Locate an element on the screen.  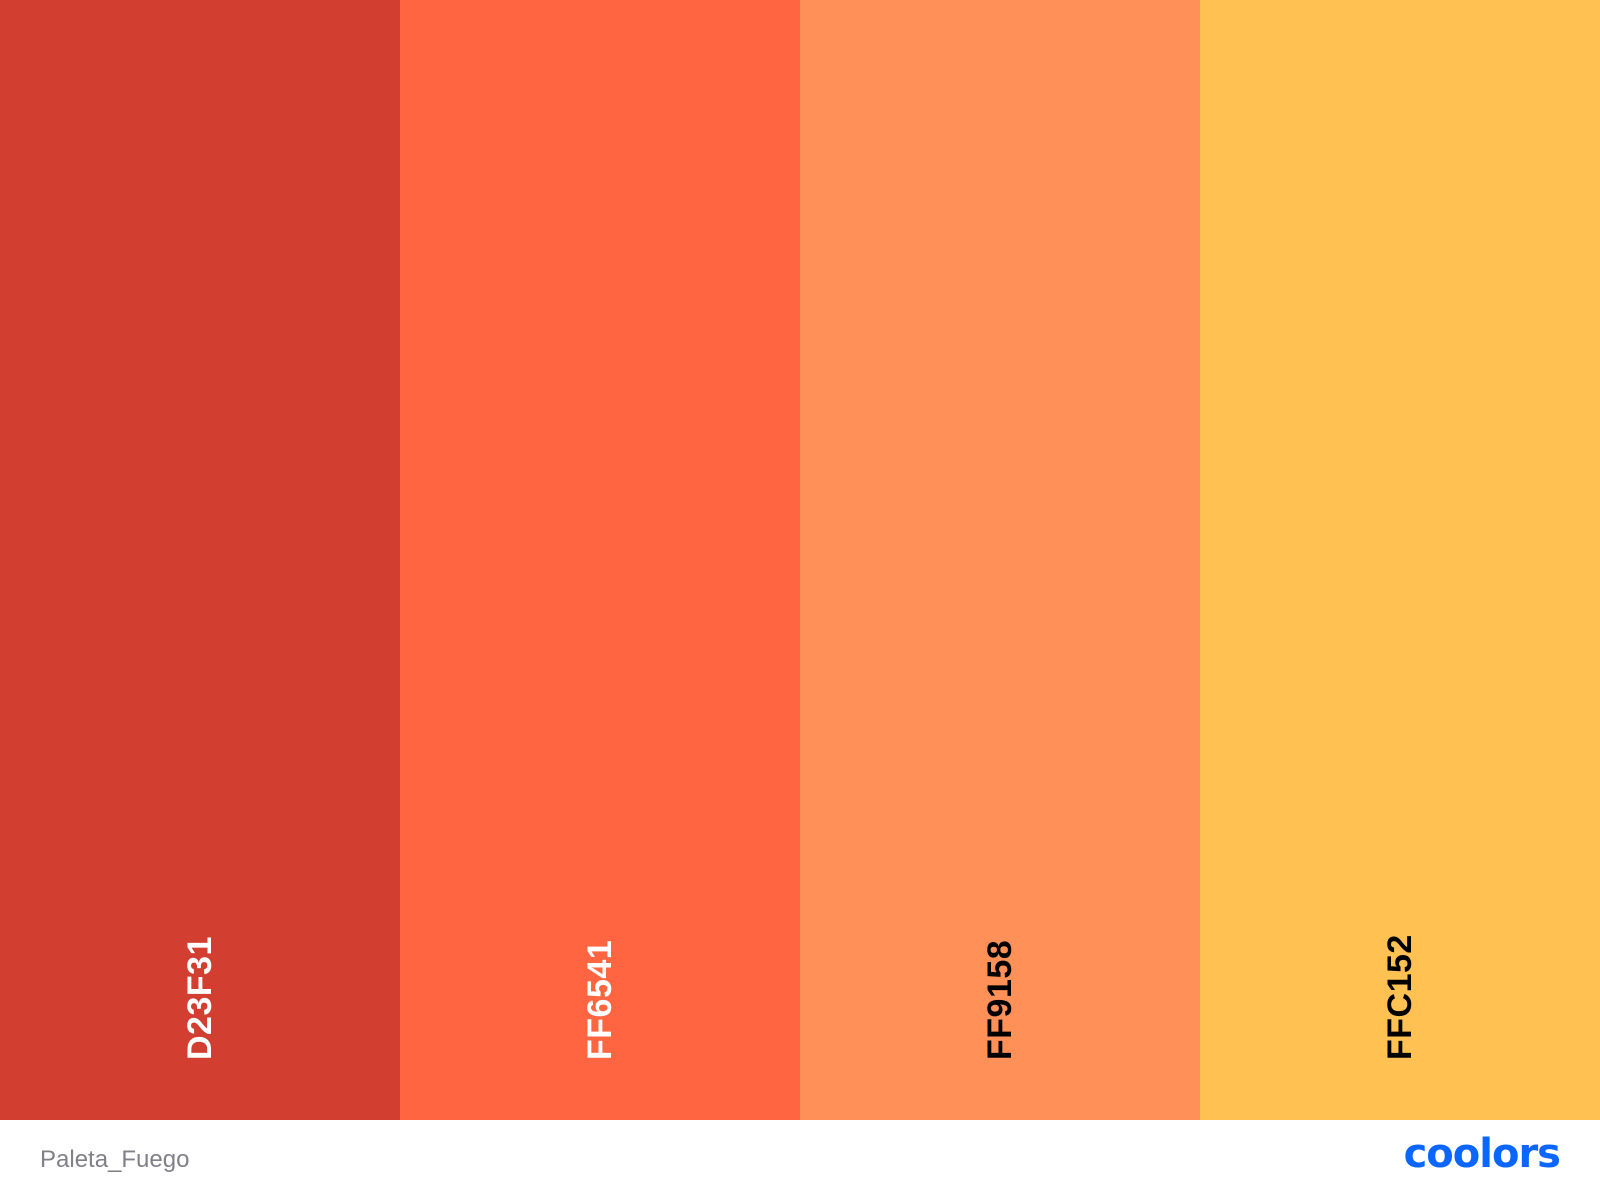
coolors-logo: coolors is located at coordinates (1482, 1154).